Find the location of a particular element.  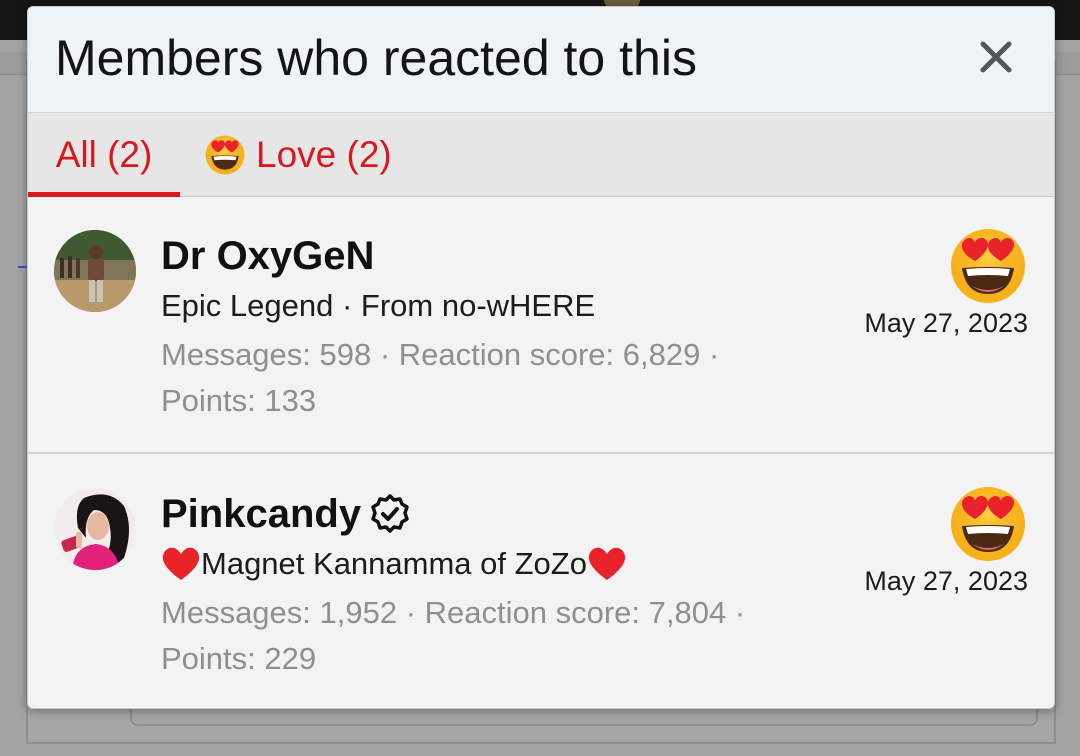

username: Dr OxyGeN is located at coordinates (267, 256).